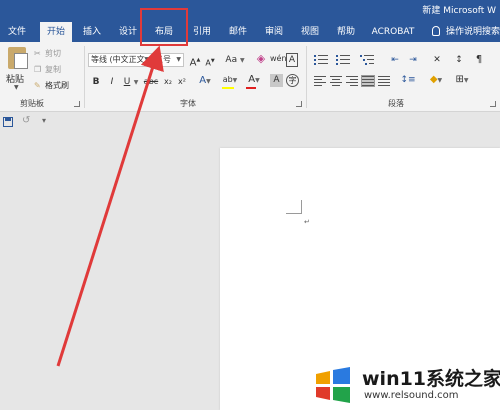 The width and height of the screenshot is (500, 410). I want to click on watermark-title: win11系统之家, so click(431, 379).